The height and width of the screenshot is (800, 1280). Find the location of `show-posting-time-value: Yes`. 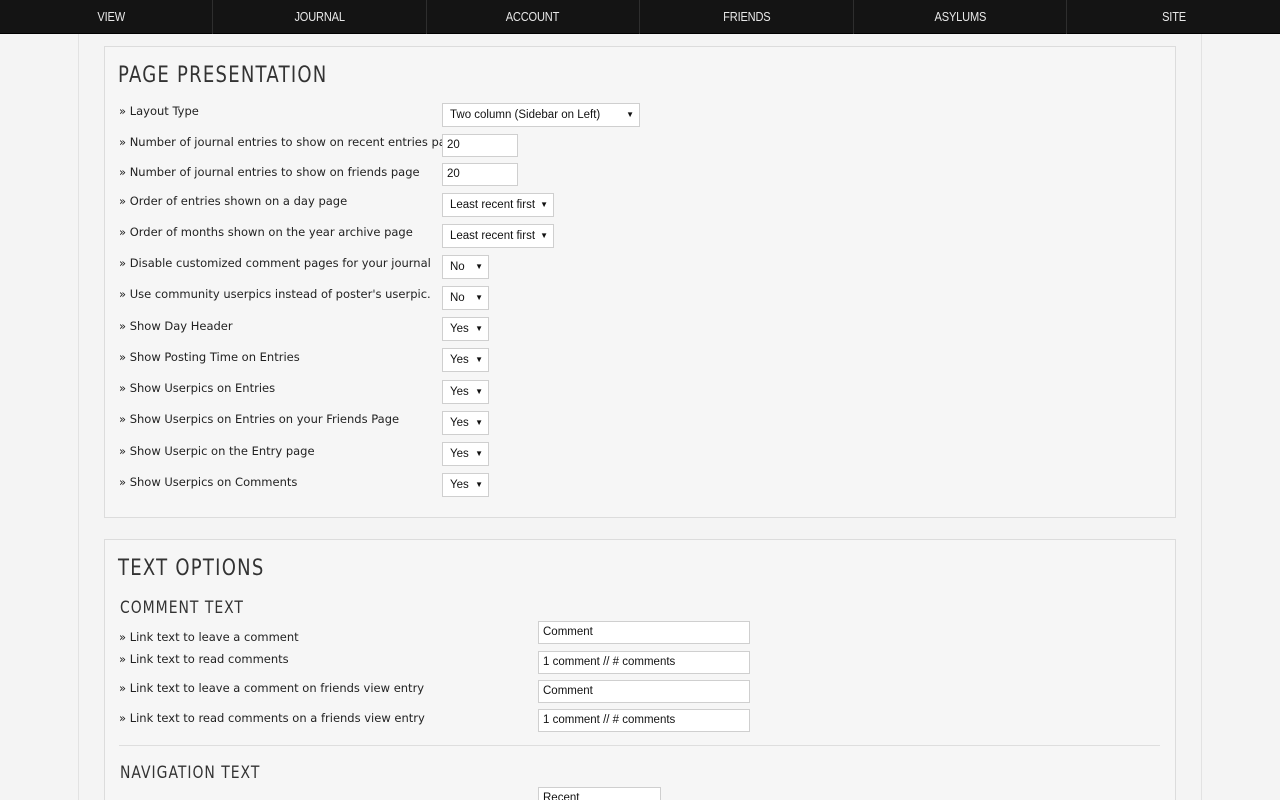

show-posting-time-value: Yes is located at coordinates (459, 360).